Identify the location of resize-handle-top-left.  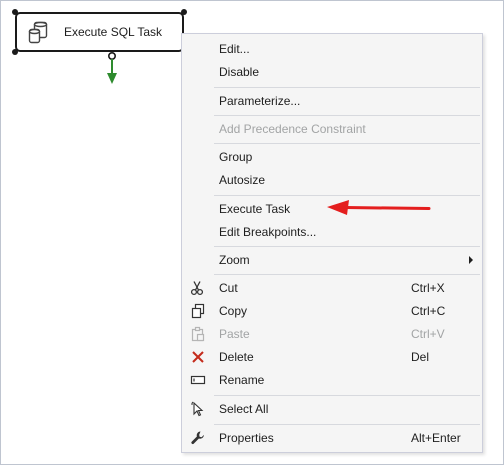
(15, 12).